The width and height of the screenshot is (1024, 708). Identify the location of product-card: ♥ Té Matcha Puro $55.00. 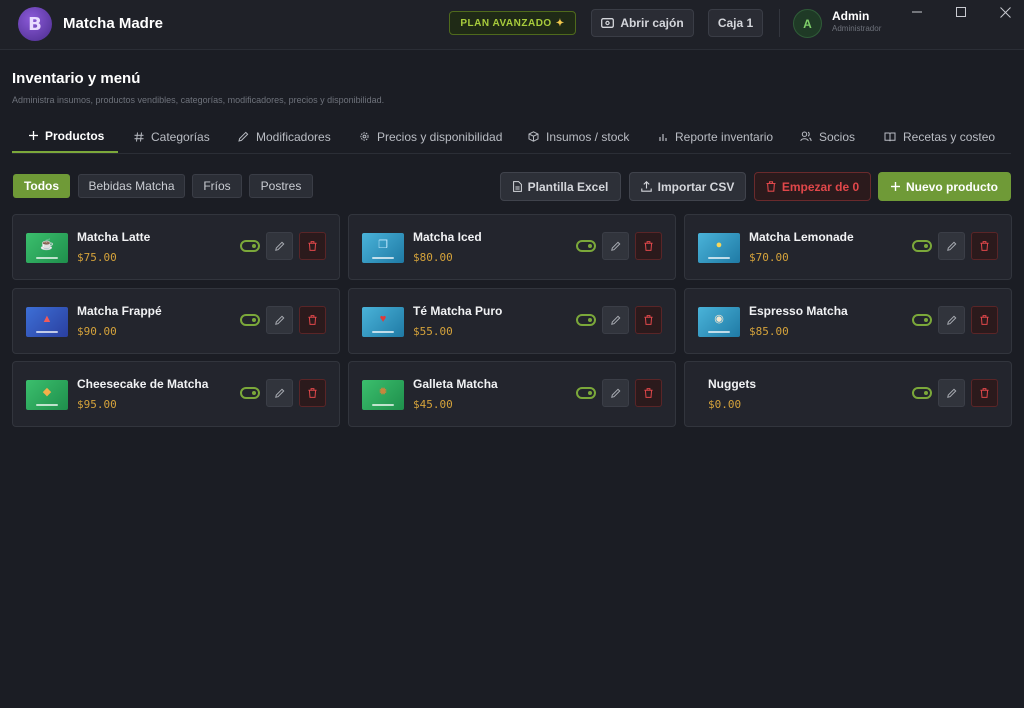
(512, 321).